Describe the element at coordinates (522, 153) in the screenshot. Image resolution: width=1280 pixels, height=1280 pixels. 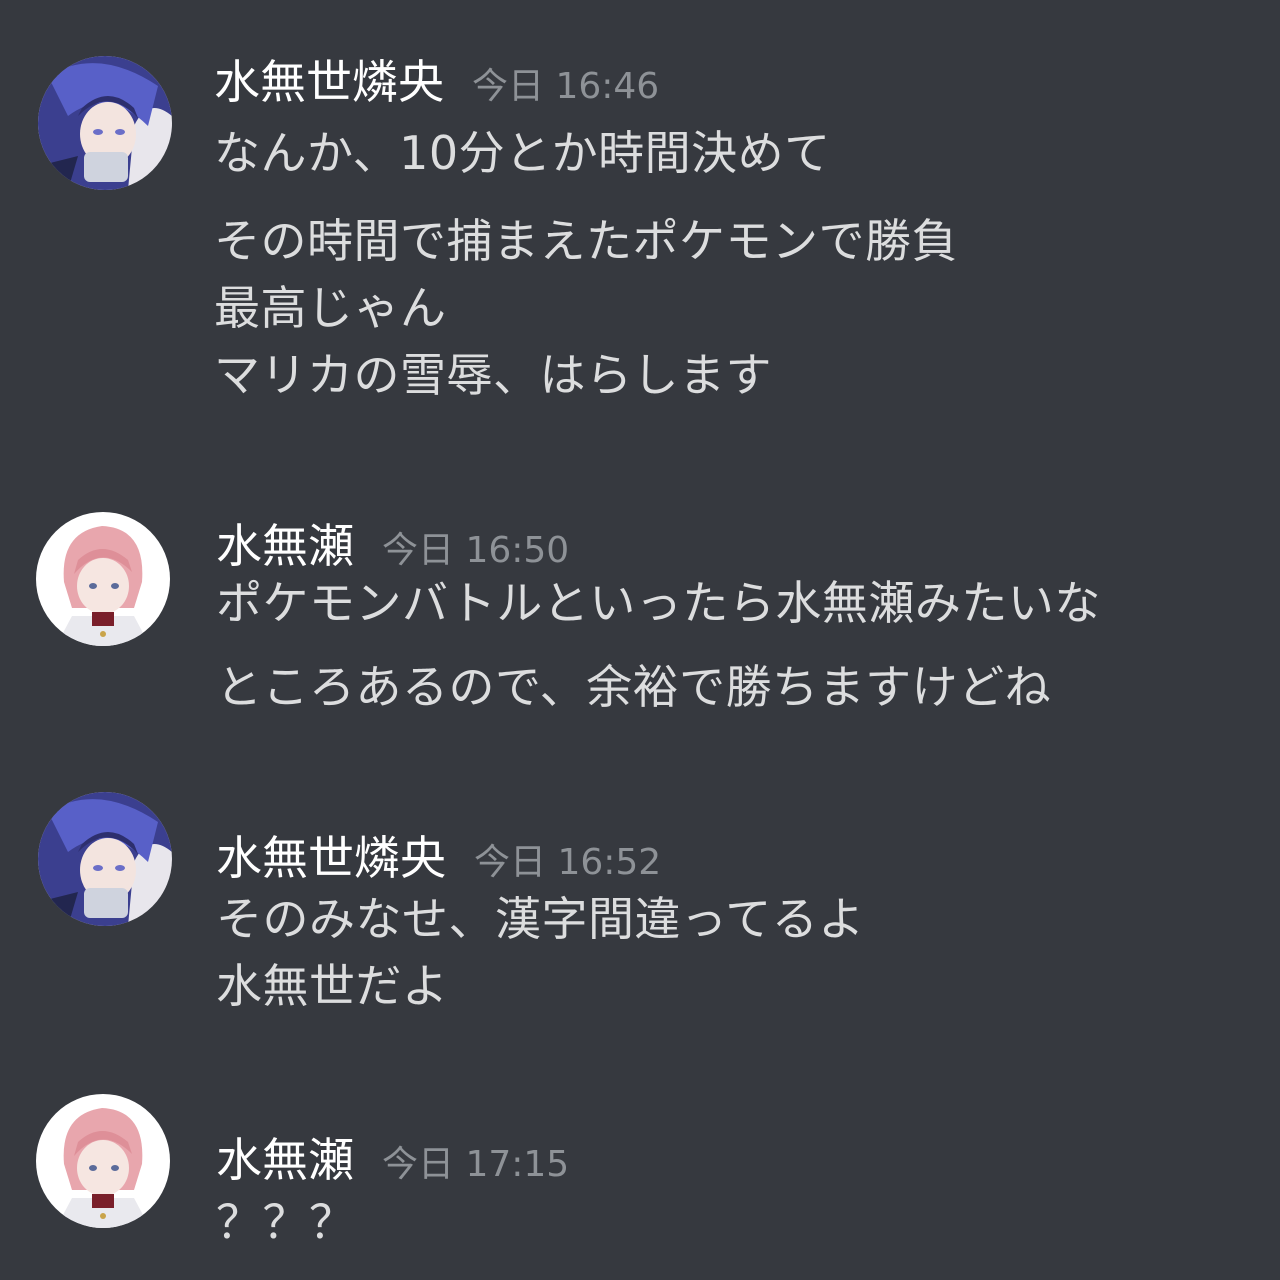
I see `message-line: なんか、10分とか時間決めて` at that location.